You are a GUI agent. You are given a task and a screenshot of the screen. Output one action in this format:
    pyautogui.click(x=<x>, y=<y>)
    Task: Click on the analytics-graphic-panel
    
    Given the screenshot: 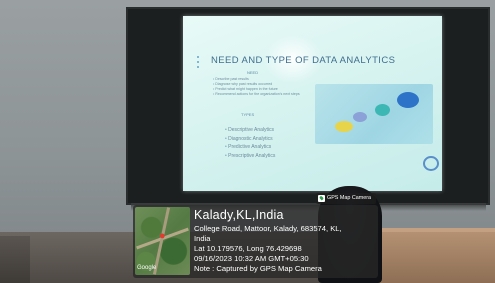 What is the action you would take?
    pyautogui.click(x=374, y=114)
    